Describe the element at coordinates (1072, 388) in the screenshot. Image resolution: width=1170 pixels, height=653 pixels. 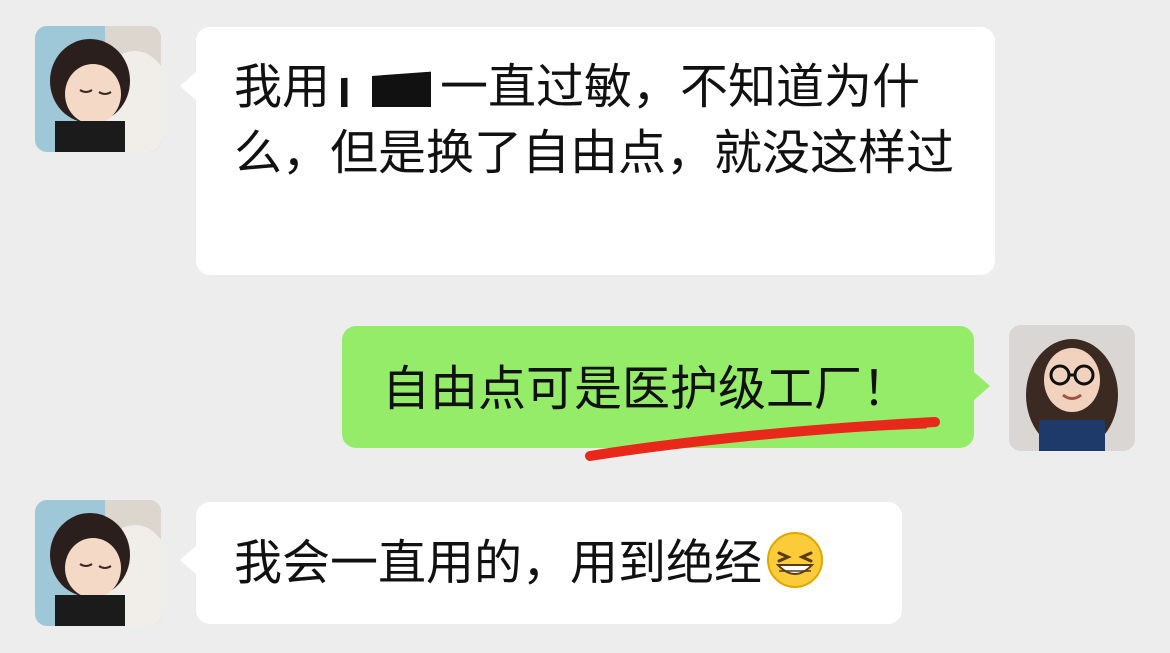
I see `user-avatar` at that location.